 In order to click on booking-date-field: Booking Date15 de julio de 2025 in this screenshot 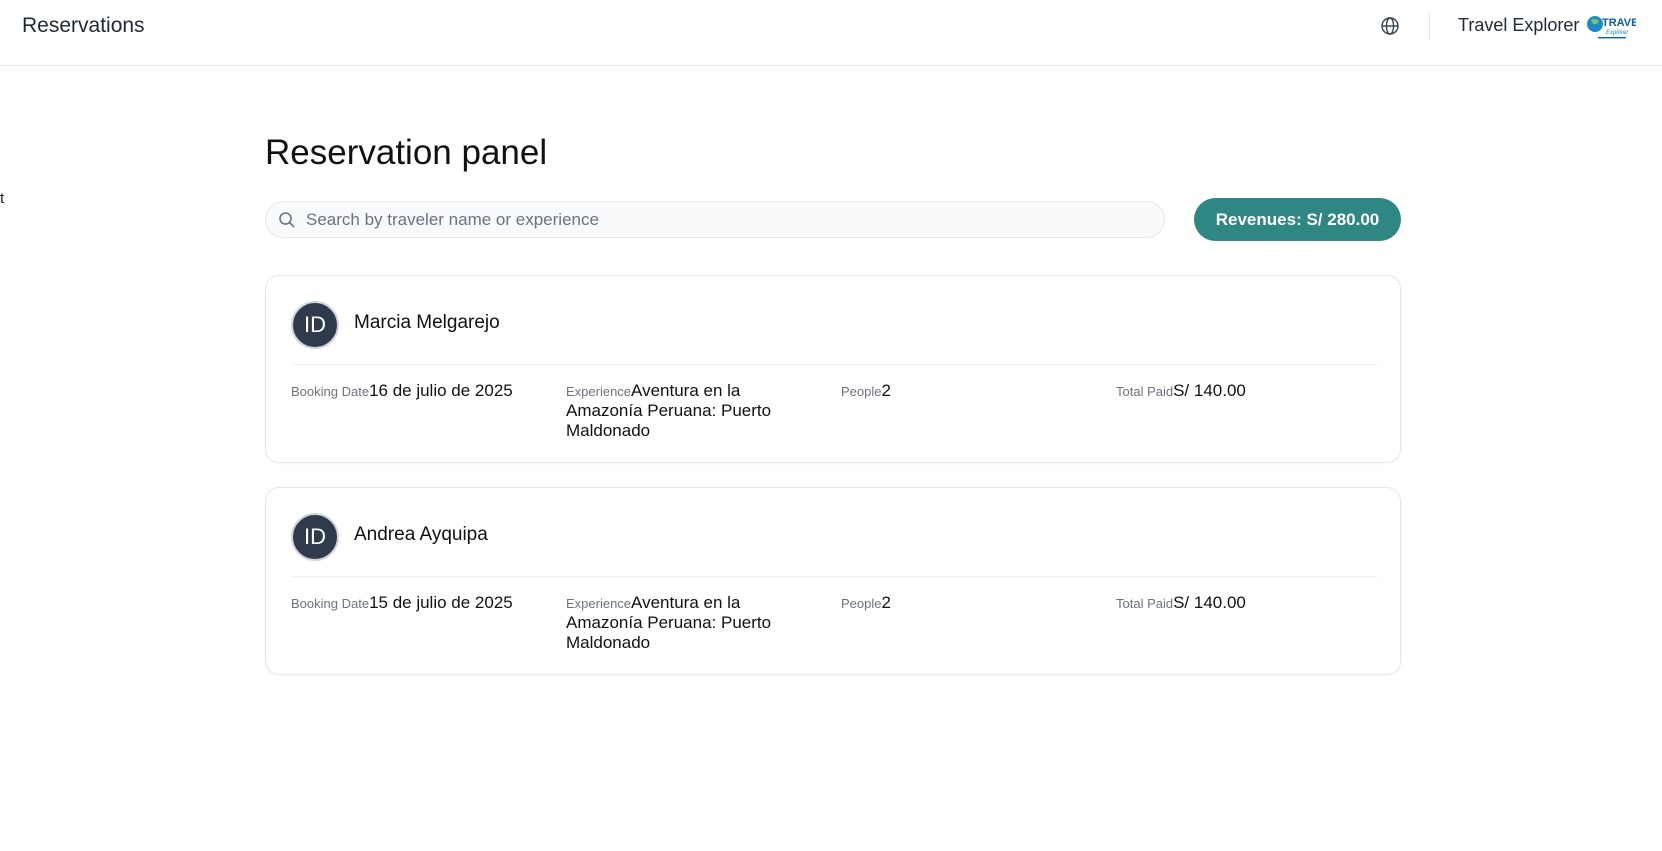, I will do `click(406, 603)`.